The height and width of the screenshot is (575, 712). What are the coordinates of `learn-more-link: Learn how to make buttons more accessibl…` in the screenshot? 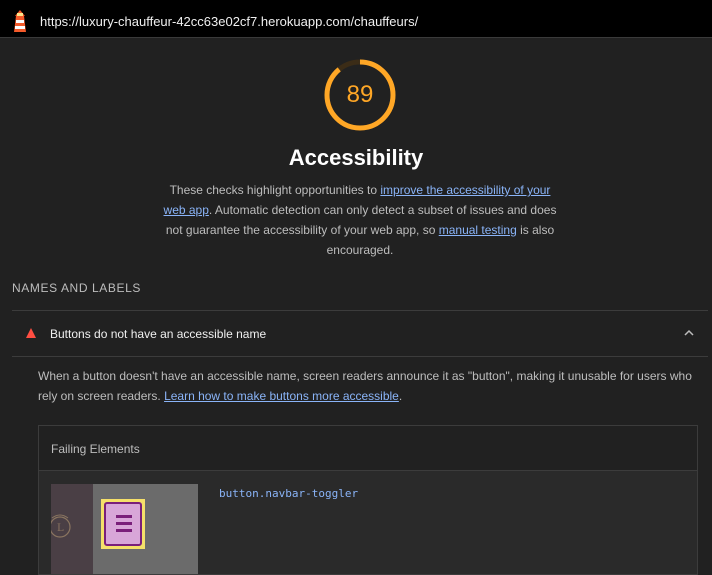 It's located at (281, 396).